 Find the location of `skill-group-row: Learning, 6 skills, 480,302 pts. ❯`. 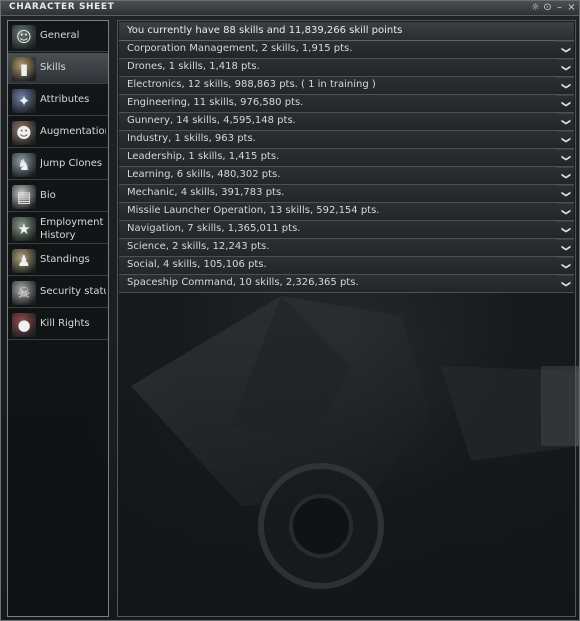

skill-group-row: Learning, 6 skills, 480,302 pts. ❯ is located at coordinates (346, 175).